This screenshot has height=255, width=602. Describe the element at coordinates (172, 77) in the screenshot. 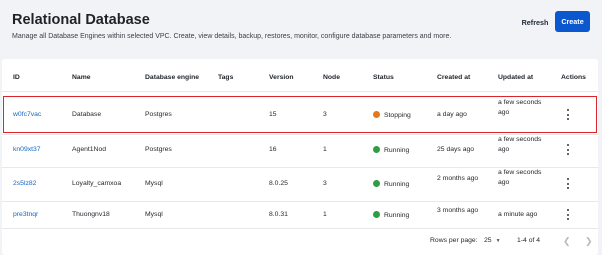

I see `column-header-engine: Database engine` at that location.